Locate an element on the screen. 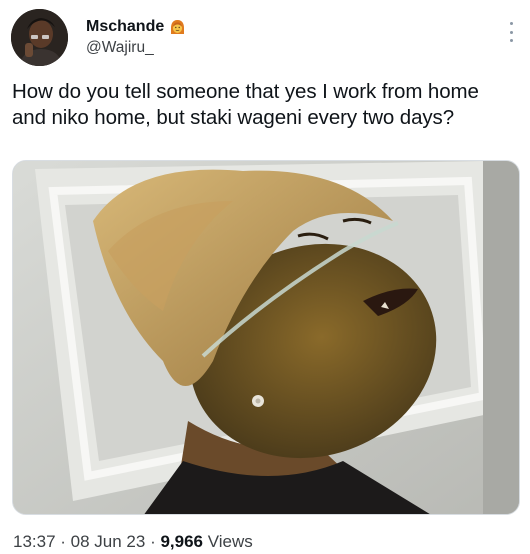  author-block: Mschande @Wajiru_ is located at coordinates (136, 37).